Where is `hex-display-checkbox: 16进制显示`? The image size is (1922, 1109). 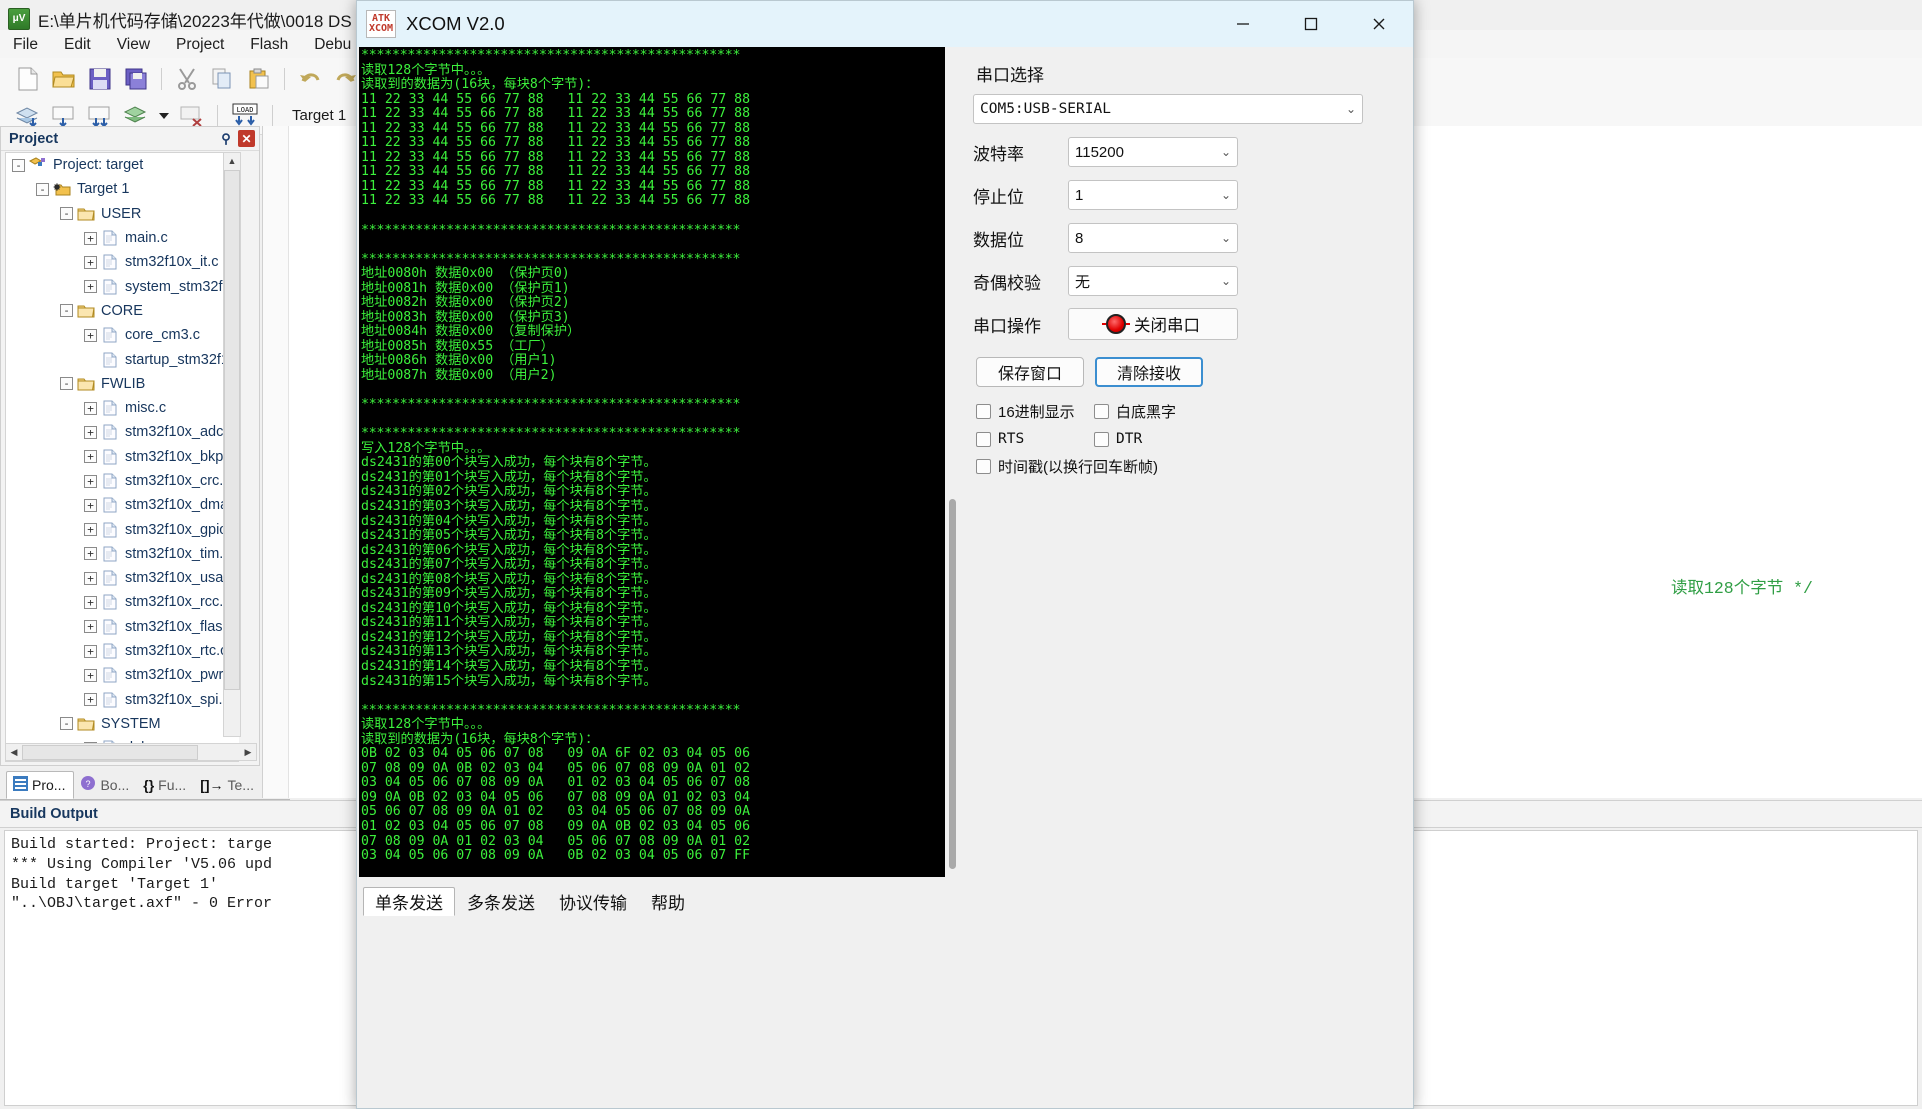 hex-display-checkbox: 16进制显示 is located at coordinates (1035, 411).